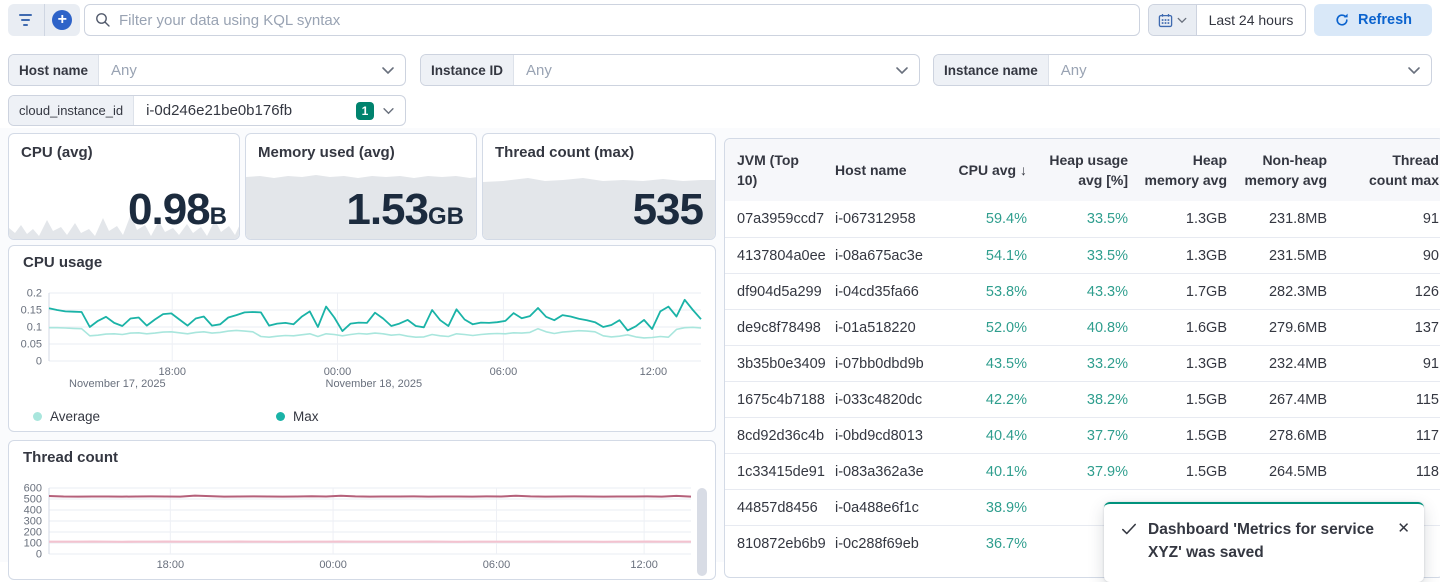 The width and height of the screenshot is (1440, 582). Describe the element at coordinates (219, 110) in the screenshot. I see `filter-pill-value: i-0d246e21be0b176fb` at that location.